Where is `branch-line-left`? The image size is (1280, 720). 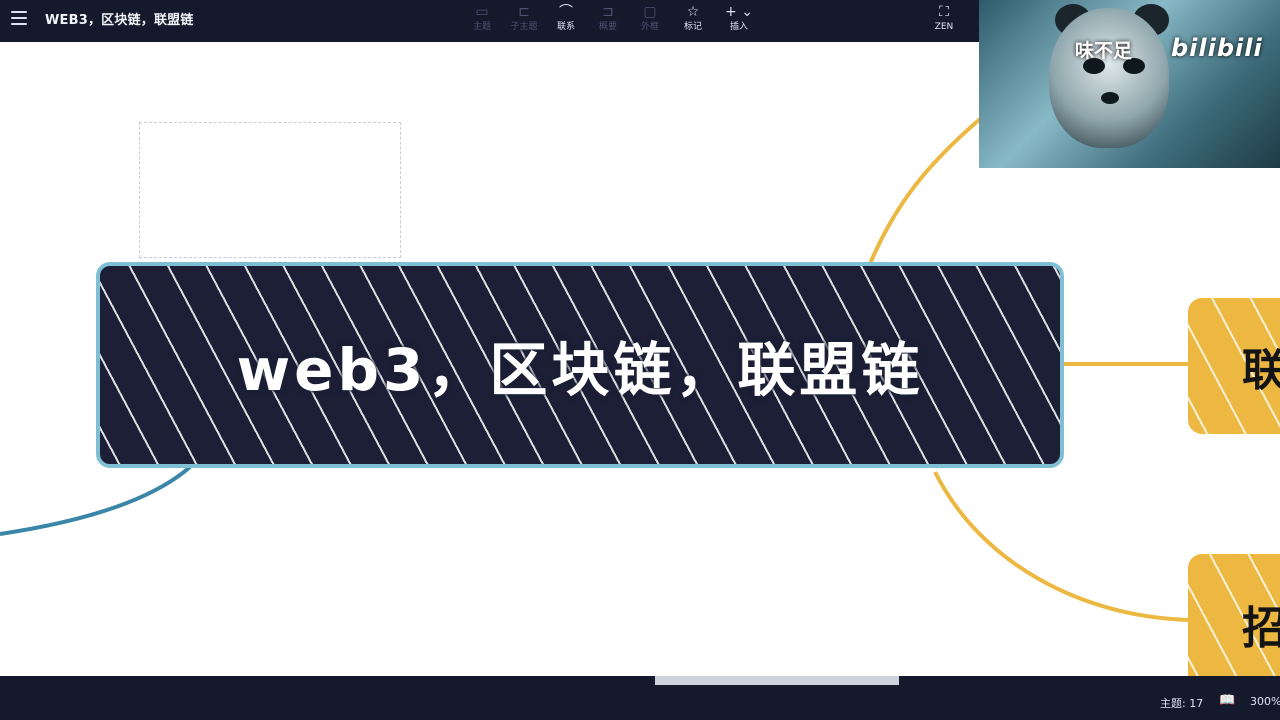
branch-line-left is located at coordinates (96, 500).